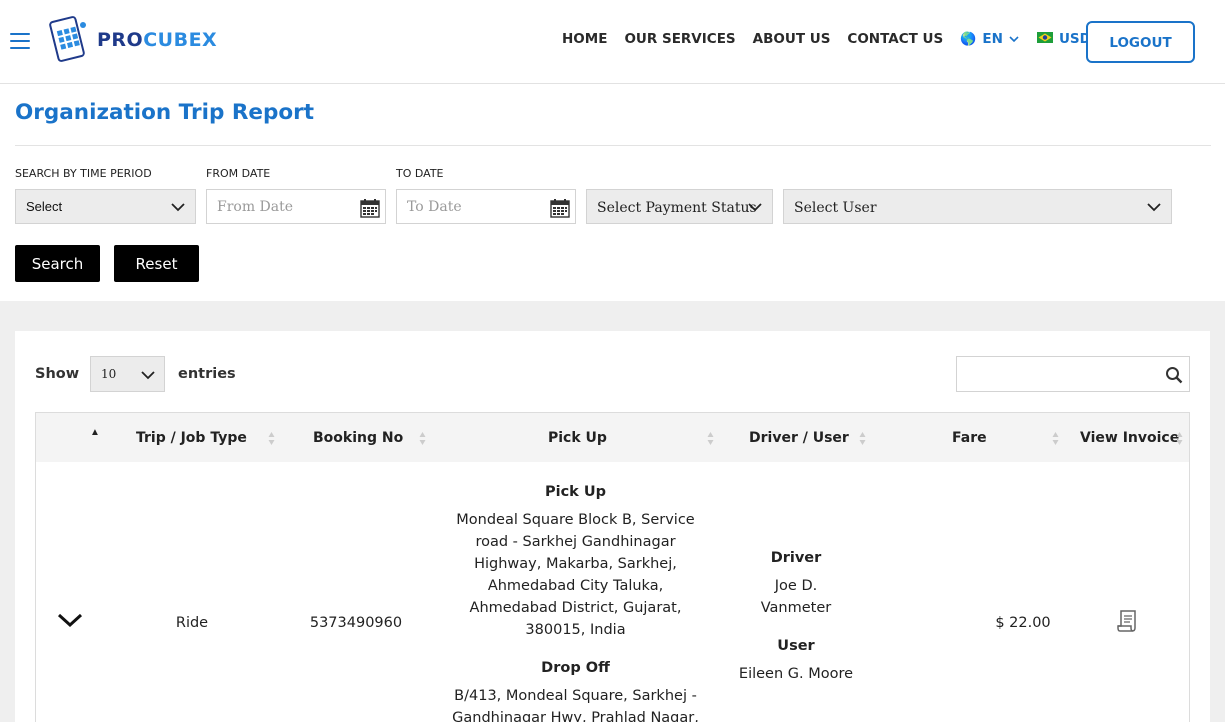 The width and height of the screenshot is (1225, 722). I want to click on user-select-value: Select User, so click(835, 207).